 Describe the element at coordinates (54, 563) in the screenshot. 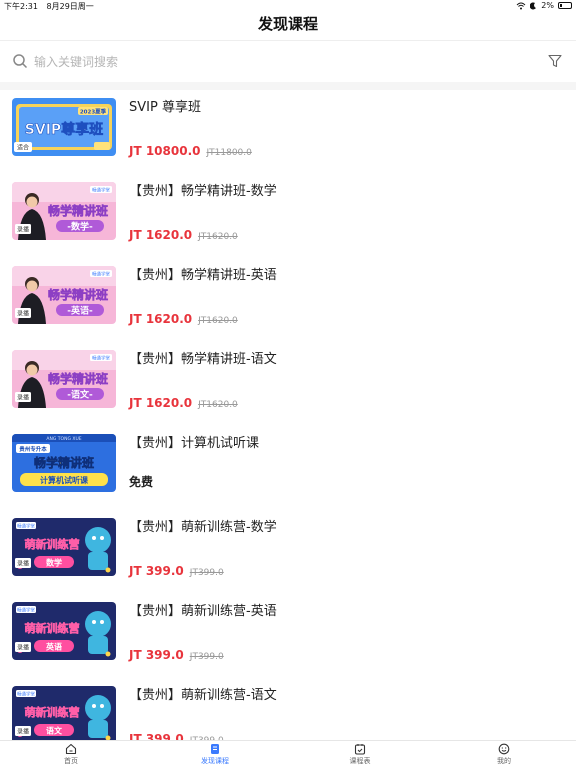

I see `svg-text: 数学` at that location.